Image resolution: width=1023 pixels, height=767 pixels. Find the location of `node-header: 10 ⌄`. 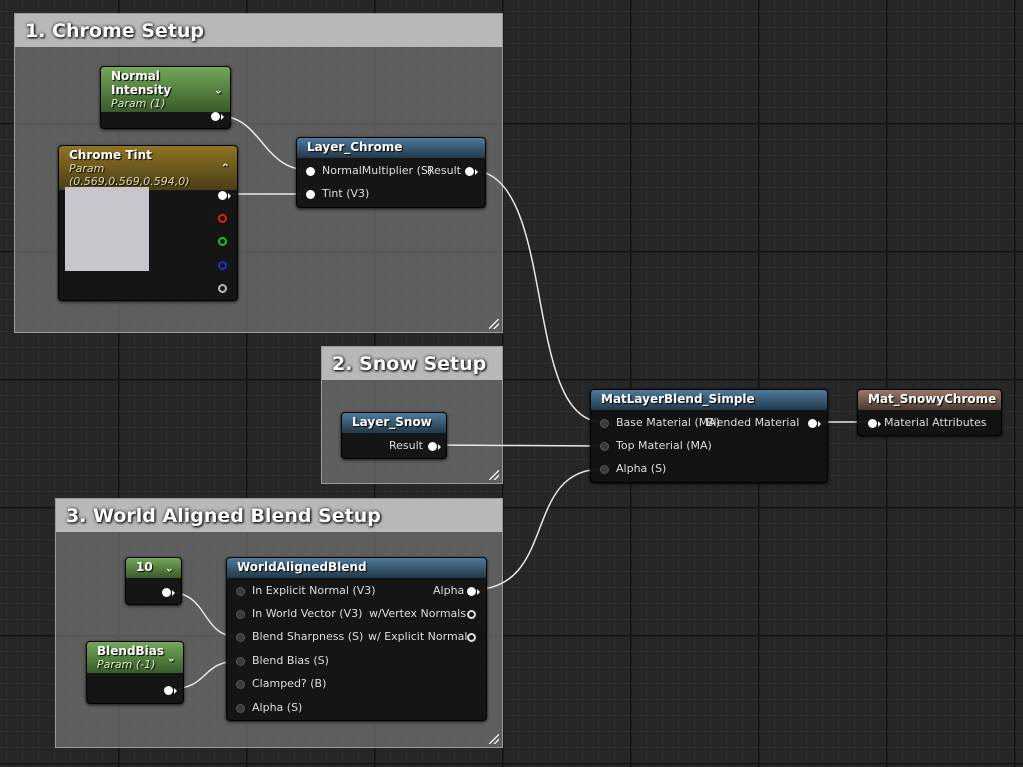

node-header: 10 ⌄ is located at coordinates (153, 568).